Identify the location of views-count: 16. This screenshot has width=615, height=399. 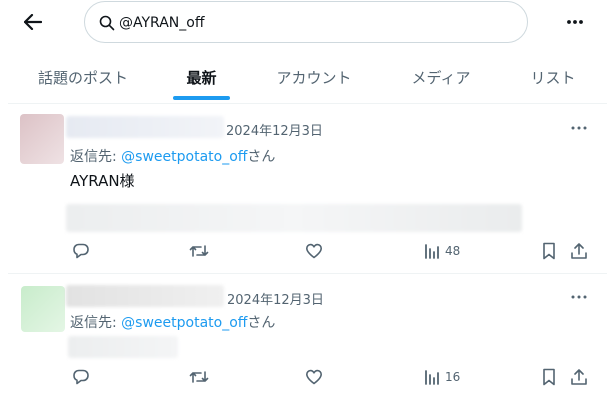
(453, 377).